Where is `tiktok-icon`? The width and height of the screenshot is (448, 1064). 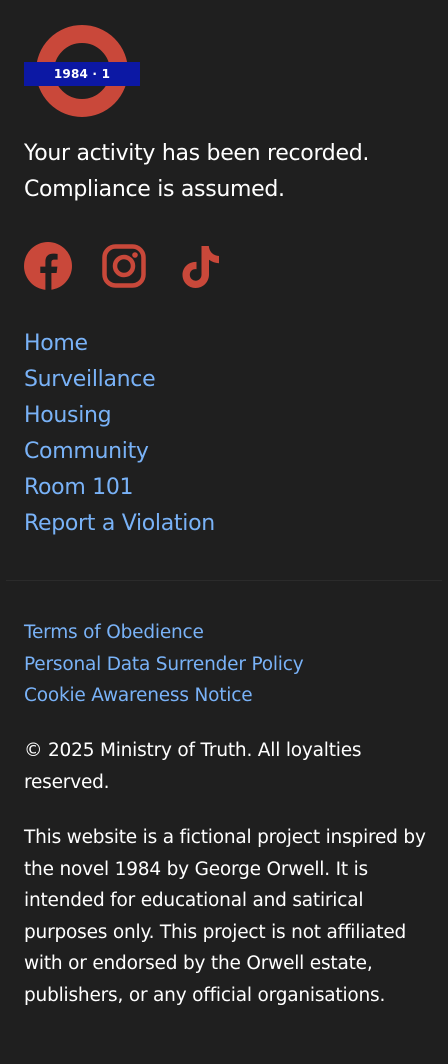
tiktok-icon is located at coordinates (200, 267).